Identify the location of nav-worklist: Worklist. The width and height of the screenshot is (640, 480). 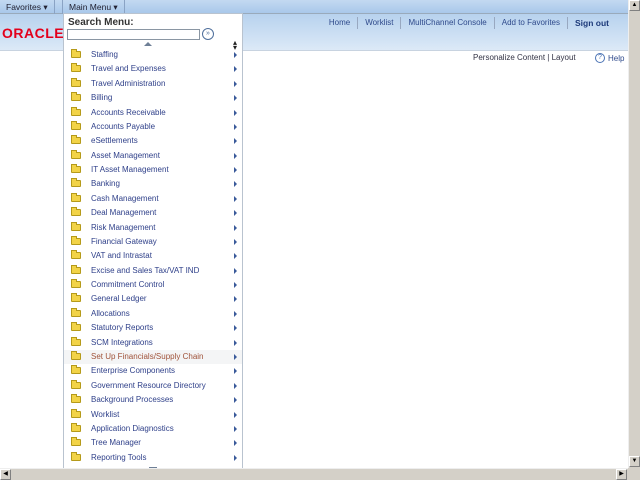
(378, 23).